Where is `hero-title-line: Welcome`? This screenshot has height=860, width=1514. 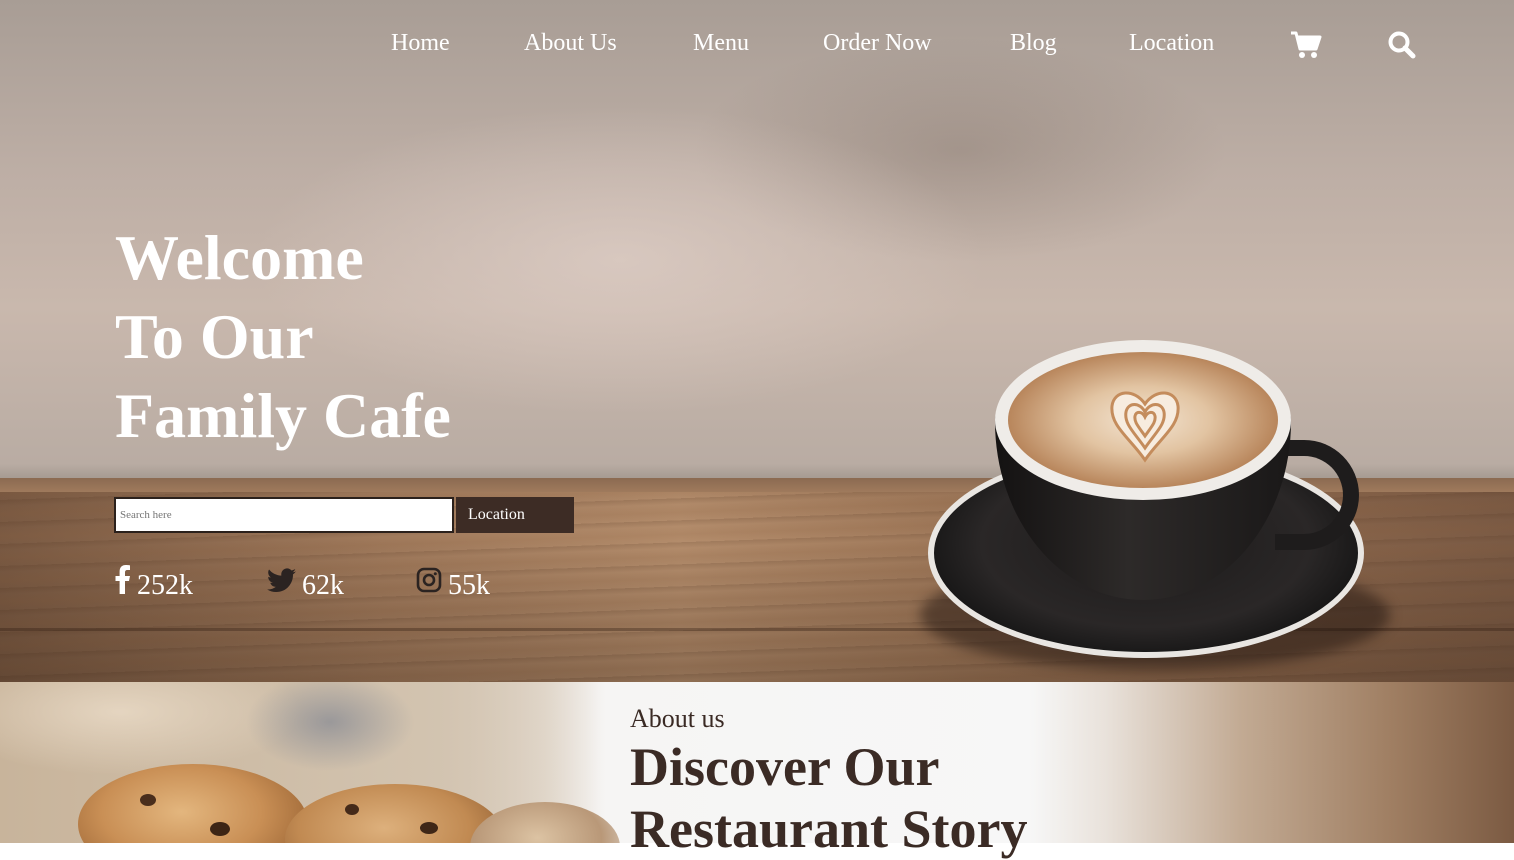
hero-title-line: Welcome is located at coordinates (239, 257).